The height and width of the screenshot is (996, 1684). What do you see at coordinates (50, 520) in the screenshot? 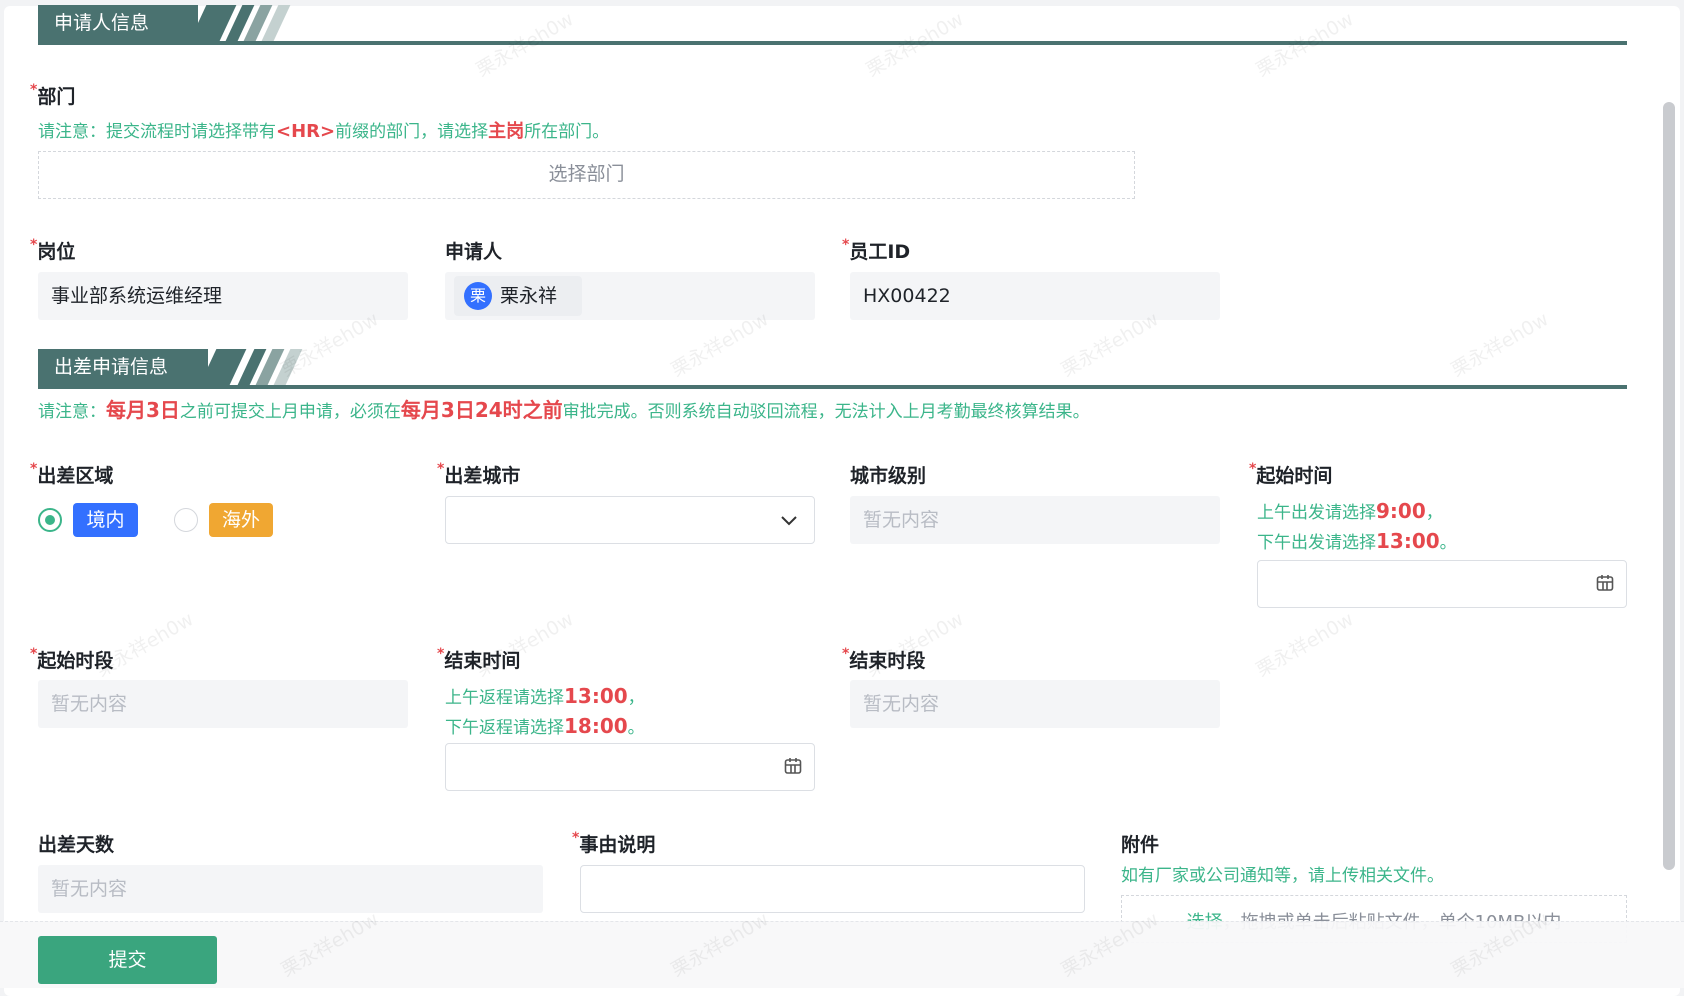
I see `radio-domestic` at bounding box center [50, 520].